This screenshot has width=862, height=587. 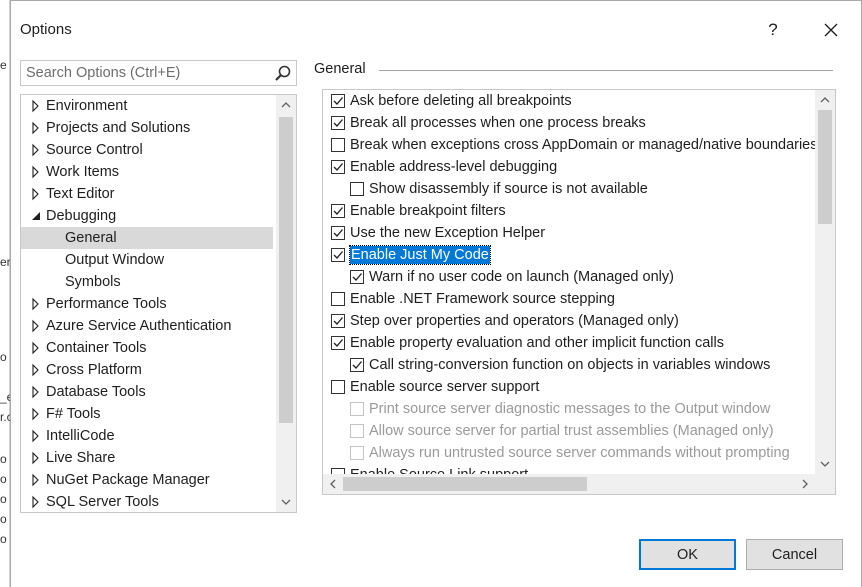 I want to click on options-horizontal-scrollbar, so click(x=569, y=484).